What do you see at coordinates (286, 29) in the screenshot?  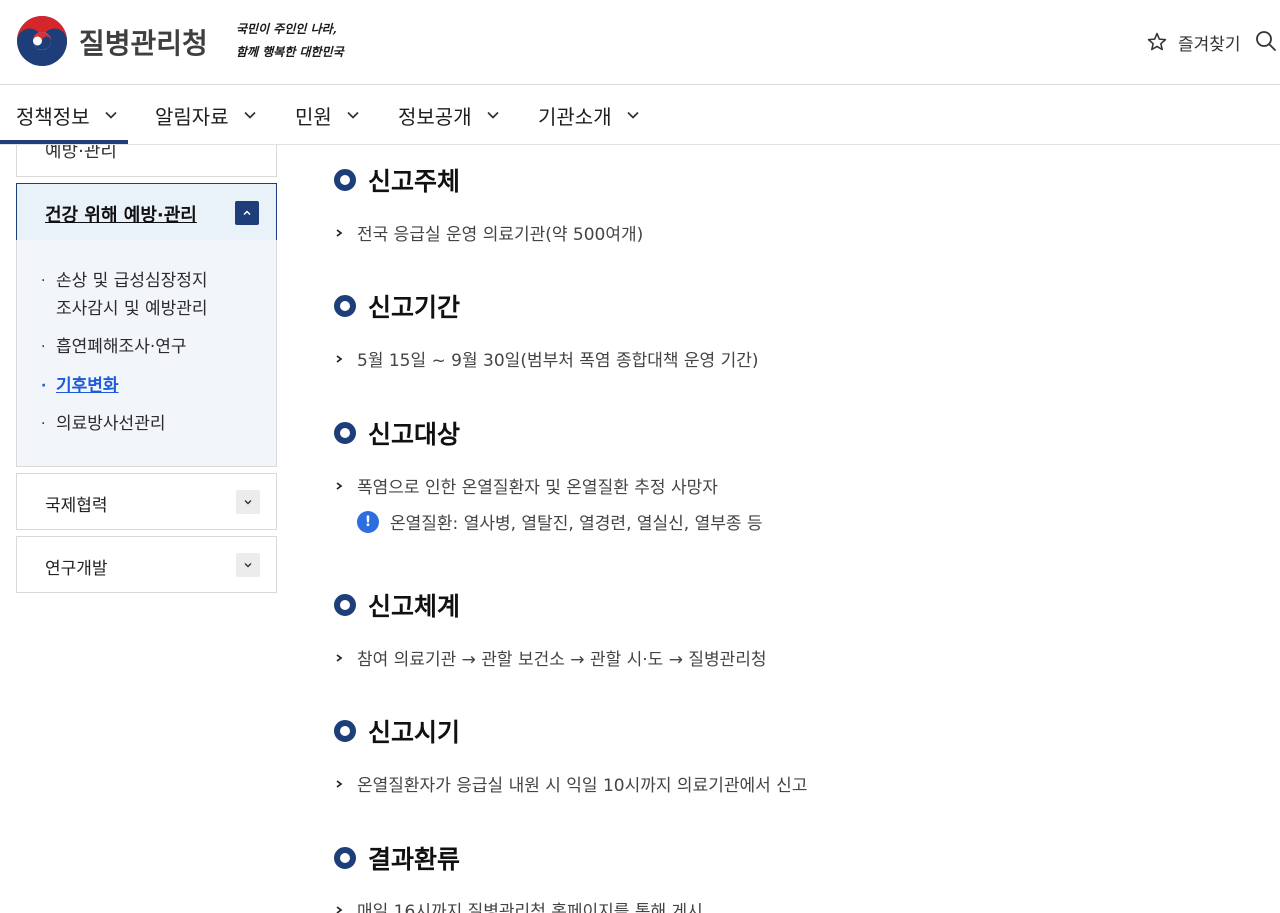 I see `slogan-line-1: 국민이 주인인 나라,` at bounding box center [286, 29].